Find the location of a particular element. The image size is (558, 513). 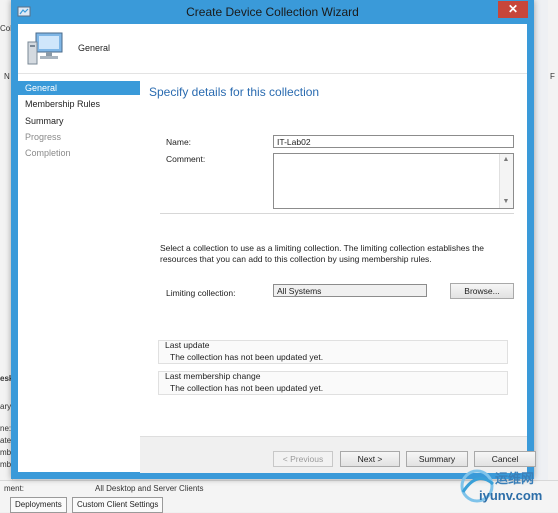

nav-item-completion: Completion is located at coordinates (48, 153).